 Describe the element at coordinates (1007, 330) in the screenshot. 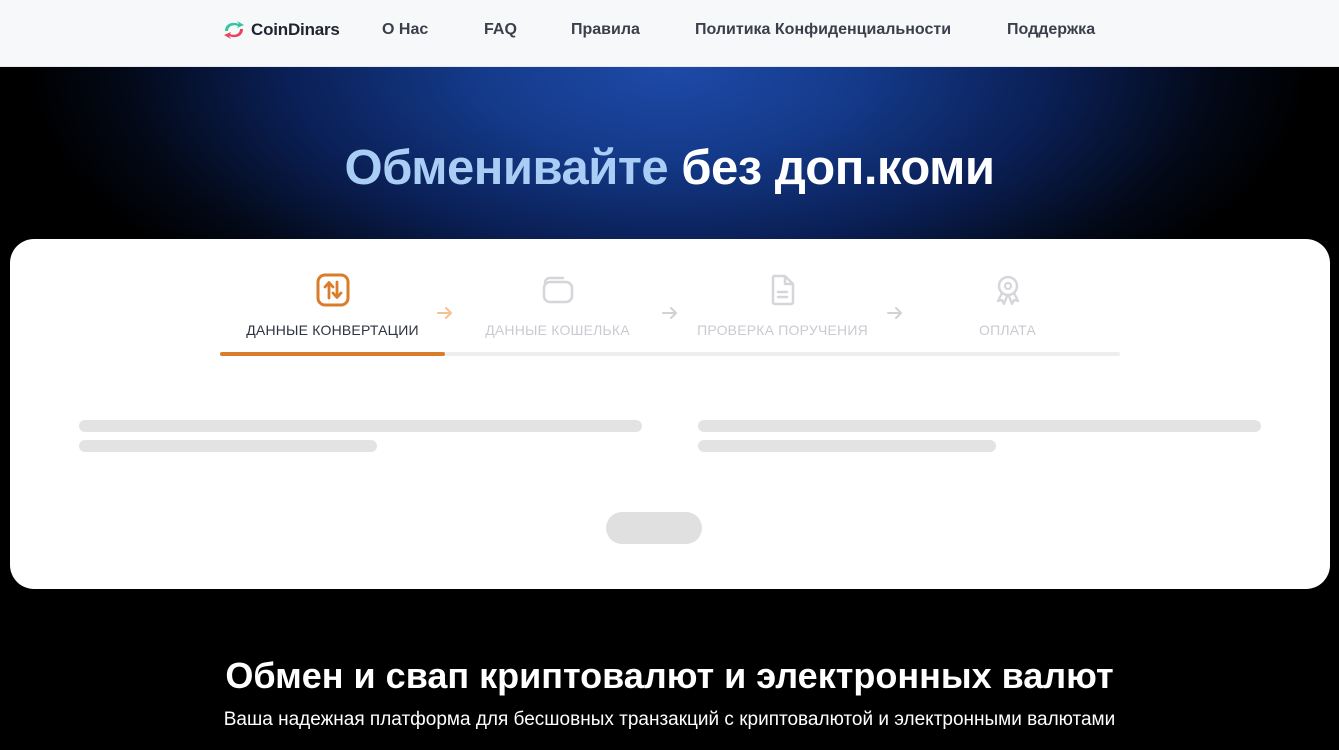

I see `step-label: ОПЛАТА` at that location.